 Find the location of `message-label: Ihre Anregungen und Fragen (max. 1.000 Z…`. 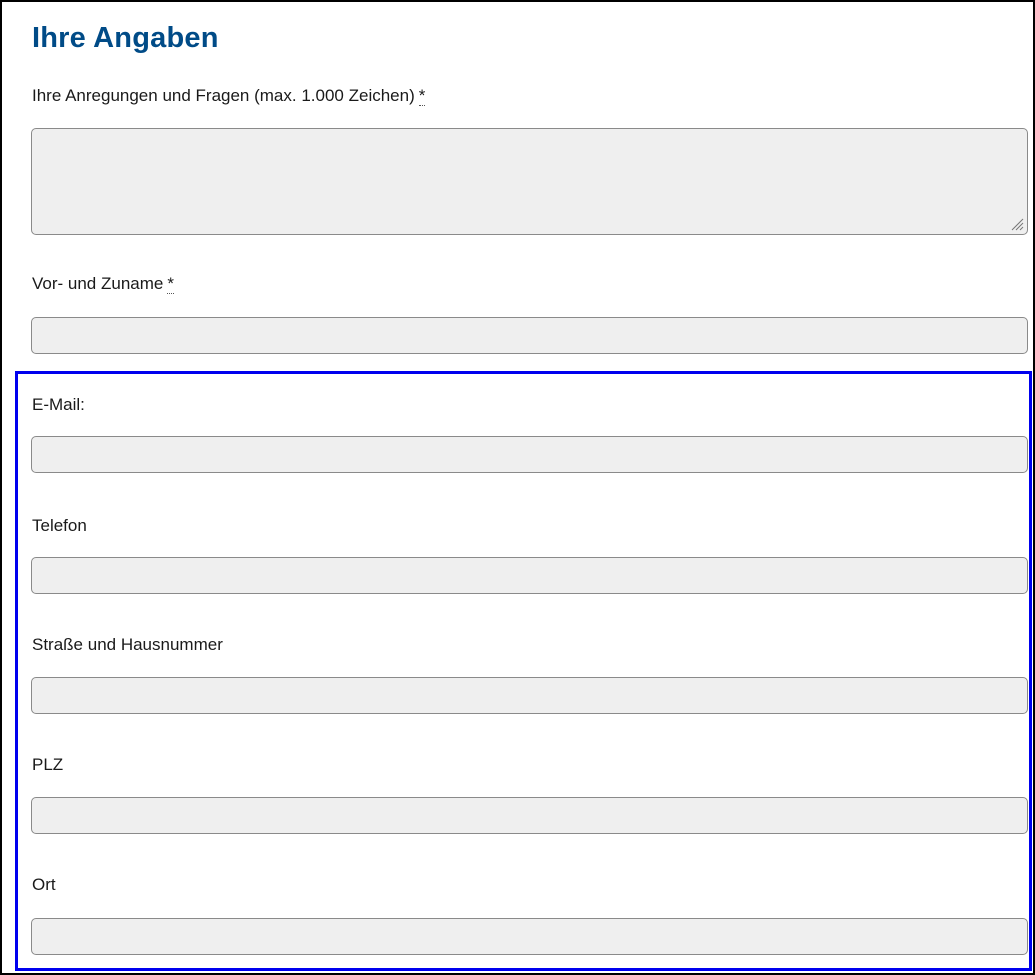

message-label: Ihre Anregungen und Fragen (max. 1.000 Z… is located at coordinates (229, 96).